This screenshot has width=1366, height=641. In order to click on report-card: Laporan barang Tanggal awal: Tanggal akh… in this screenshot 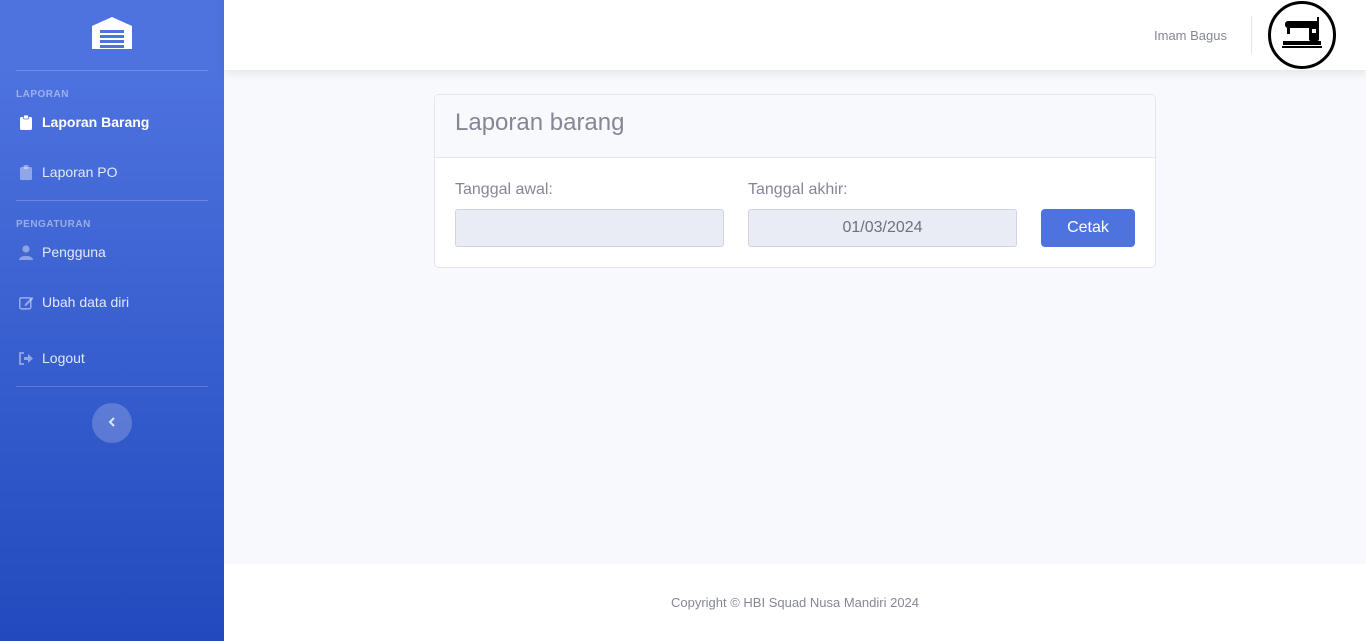, I will do `click(795, 181)`.